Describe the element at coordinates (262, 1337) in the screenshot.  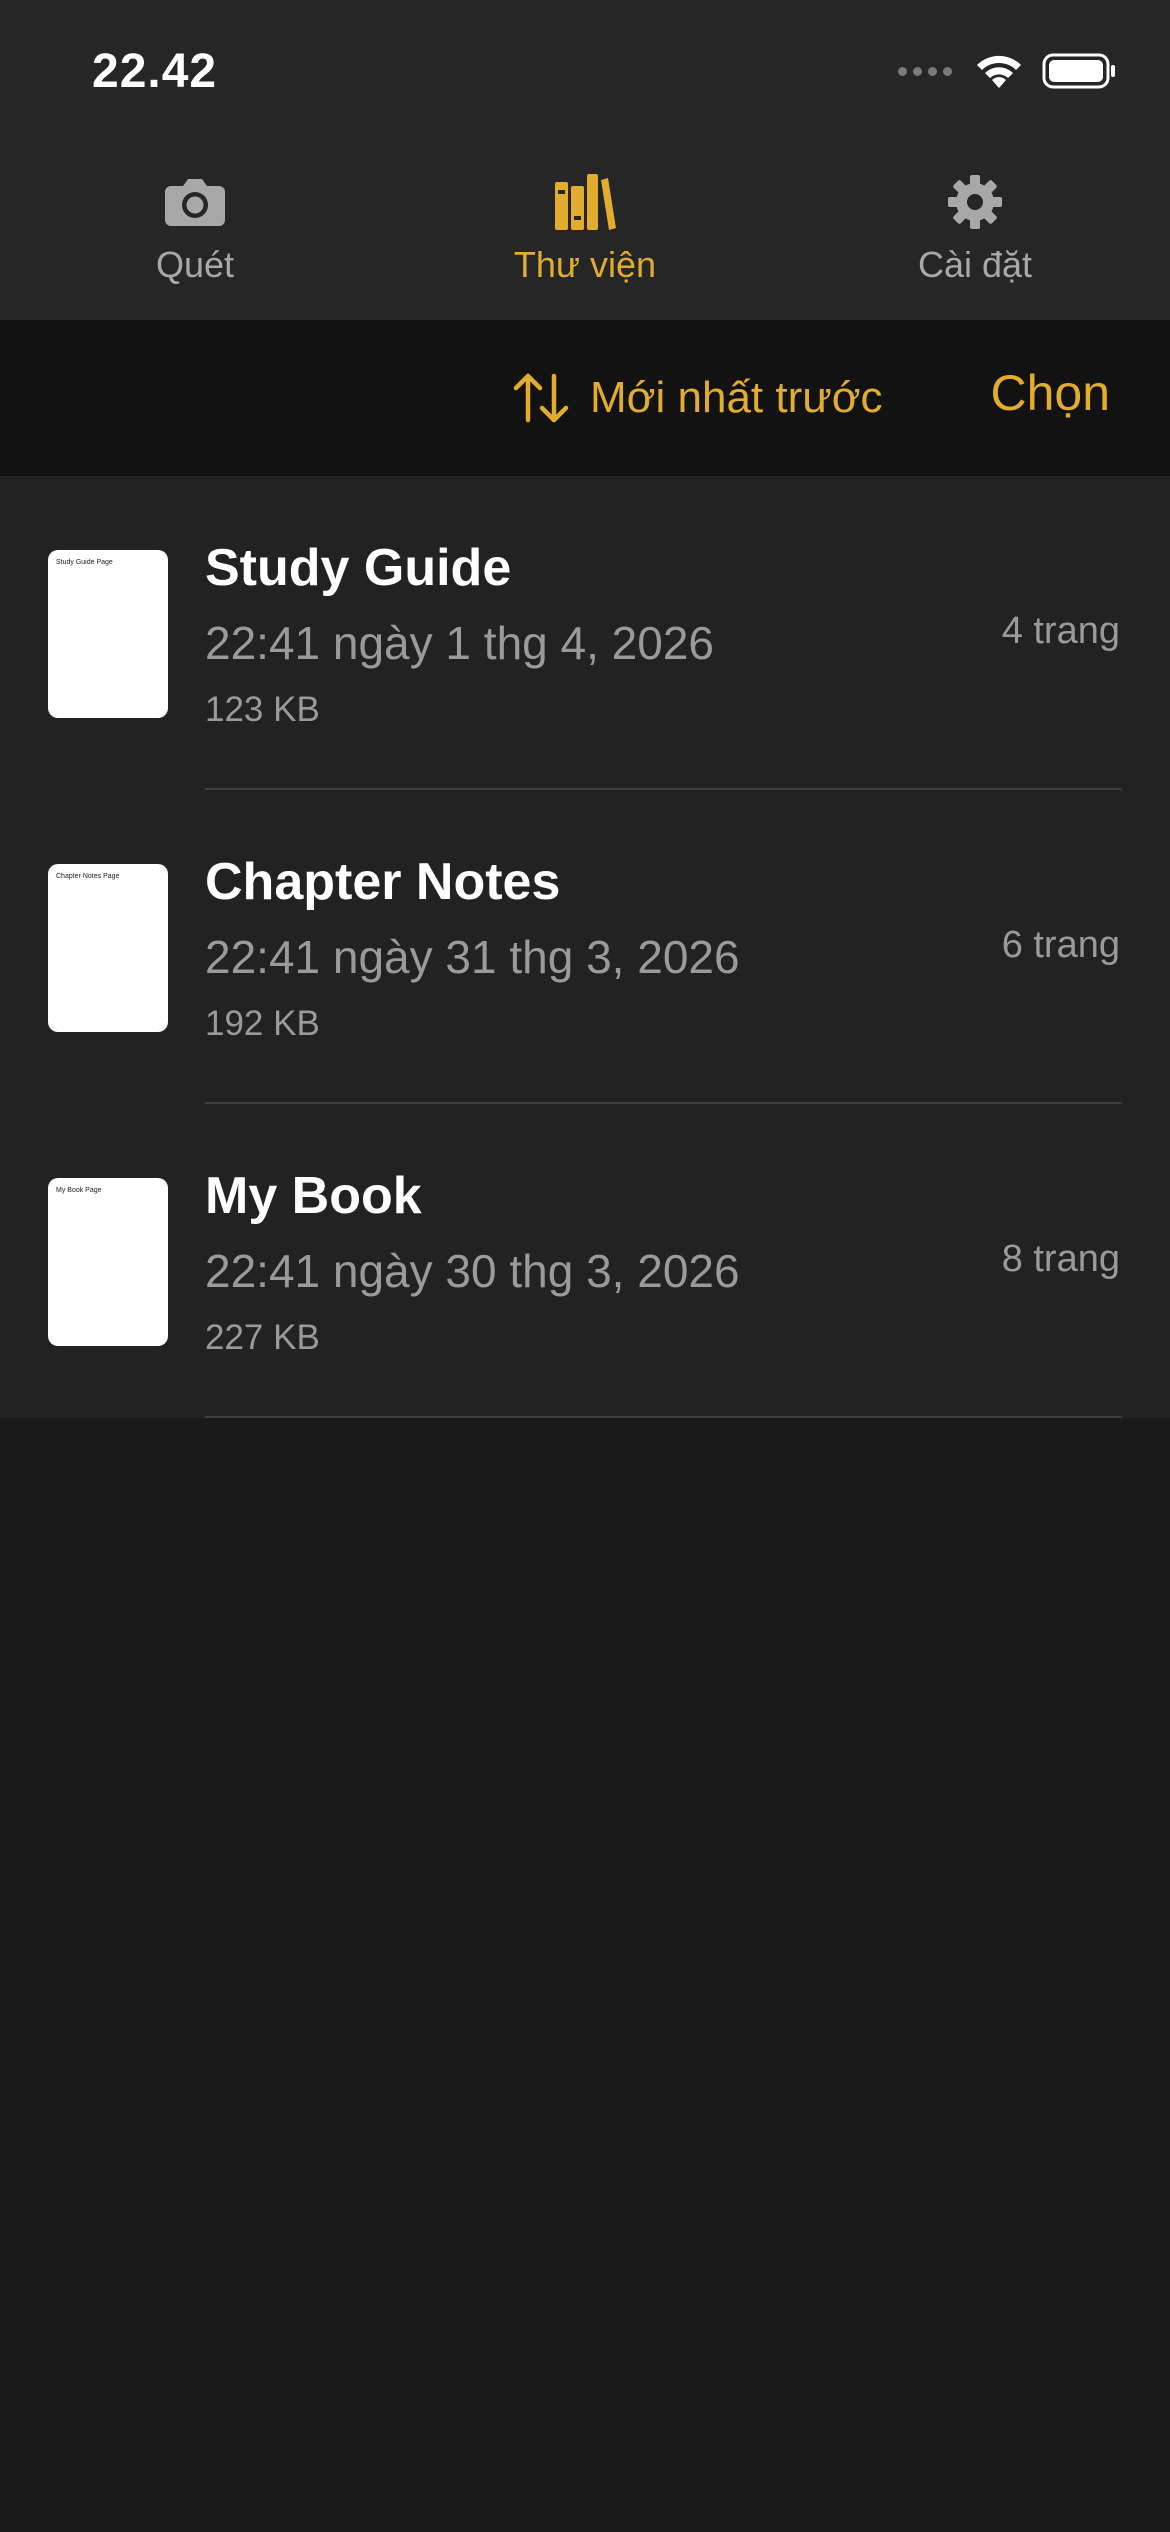
I see `document-size: 227 KB` at that location.